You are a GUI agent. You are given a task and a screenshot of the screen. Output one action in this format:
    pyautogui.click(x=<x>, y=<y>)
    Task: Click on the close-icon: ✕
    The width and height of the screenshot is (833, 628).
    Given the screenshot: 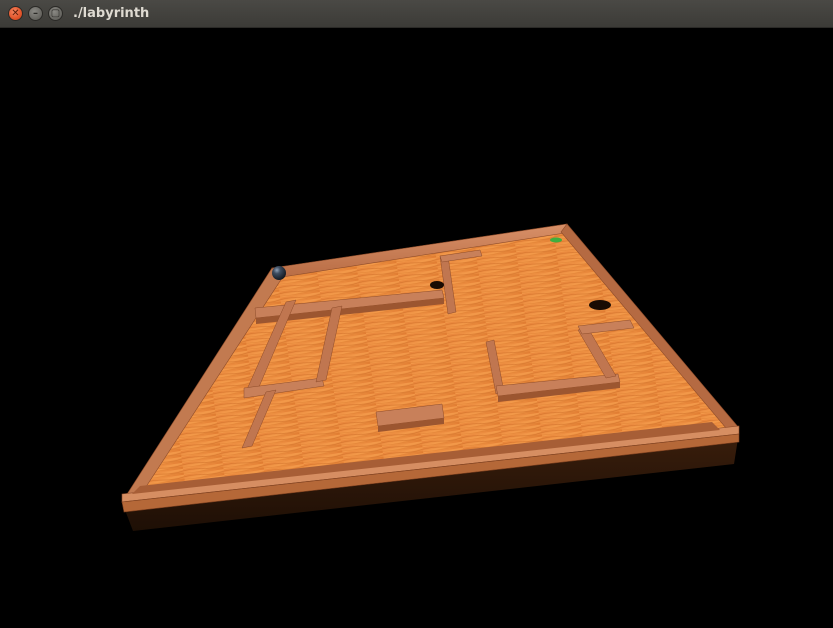 What is the action you would take?
    pyautogui.click(x=15, y=13)
    